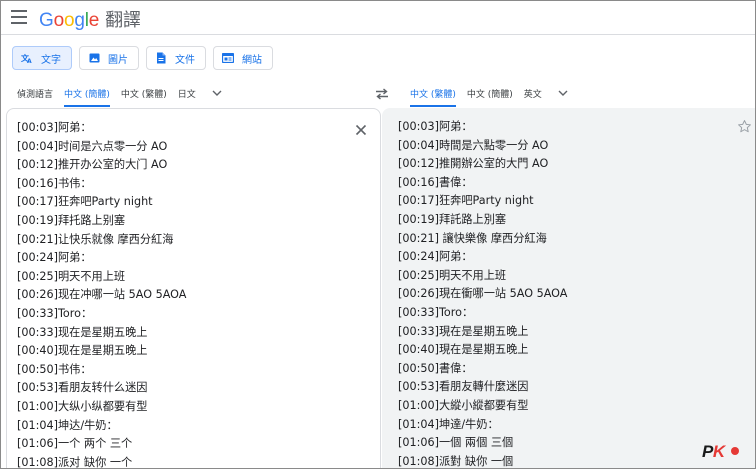  Describe the element at coordinates (71, 220) in the screenshot. I see `source-text-line: [00:19]拜托路上别塞` at that location.